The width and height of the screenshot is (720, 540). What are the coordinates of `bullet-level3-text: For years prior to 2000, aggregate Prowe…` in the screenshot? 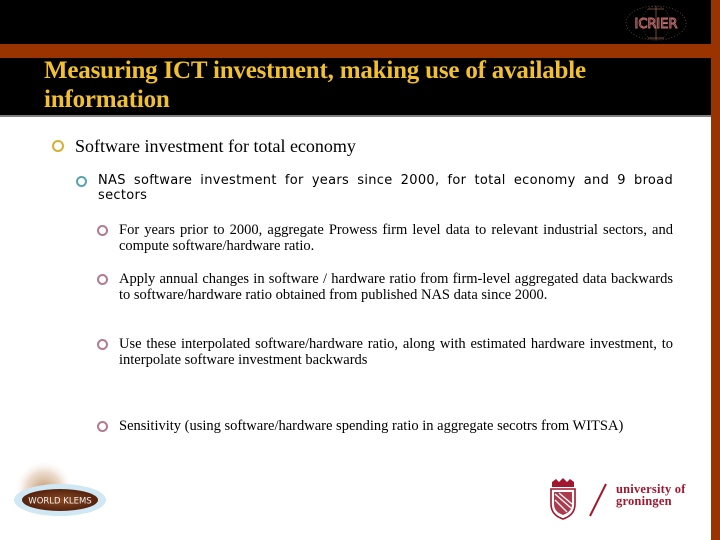 It's located at (396, 238).